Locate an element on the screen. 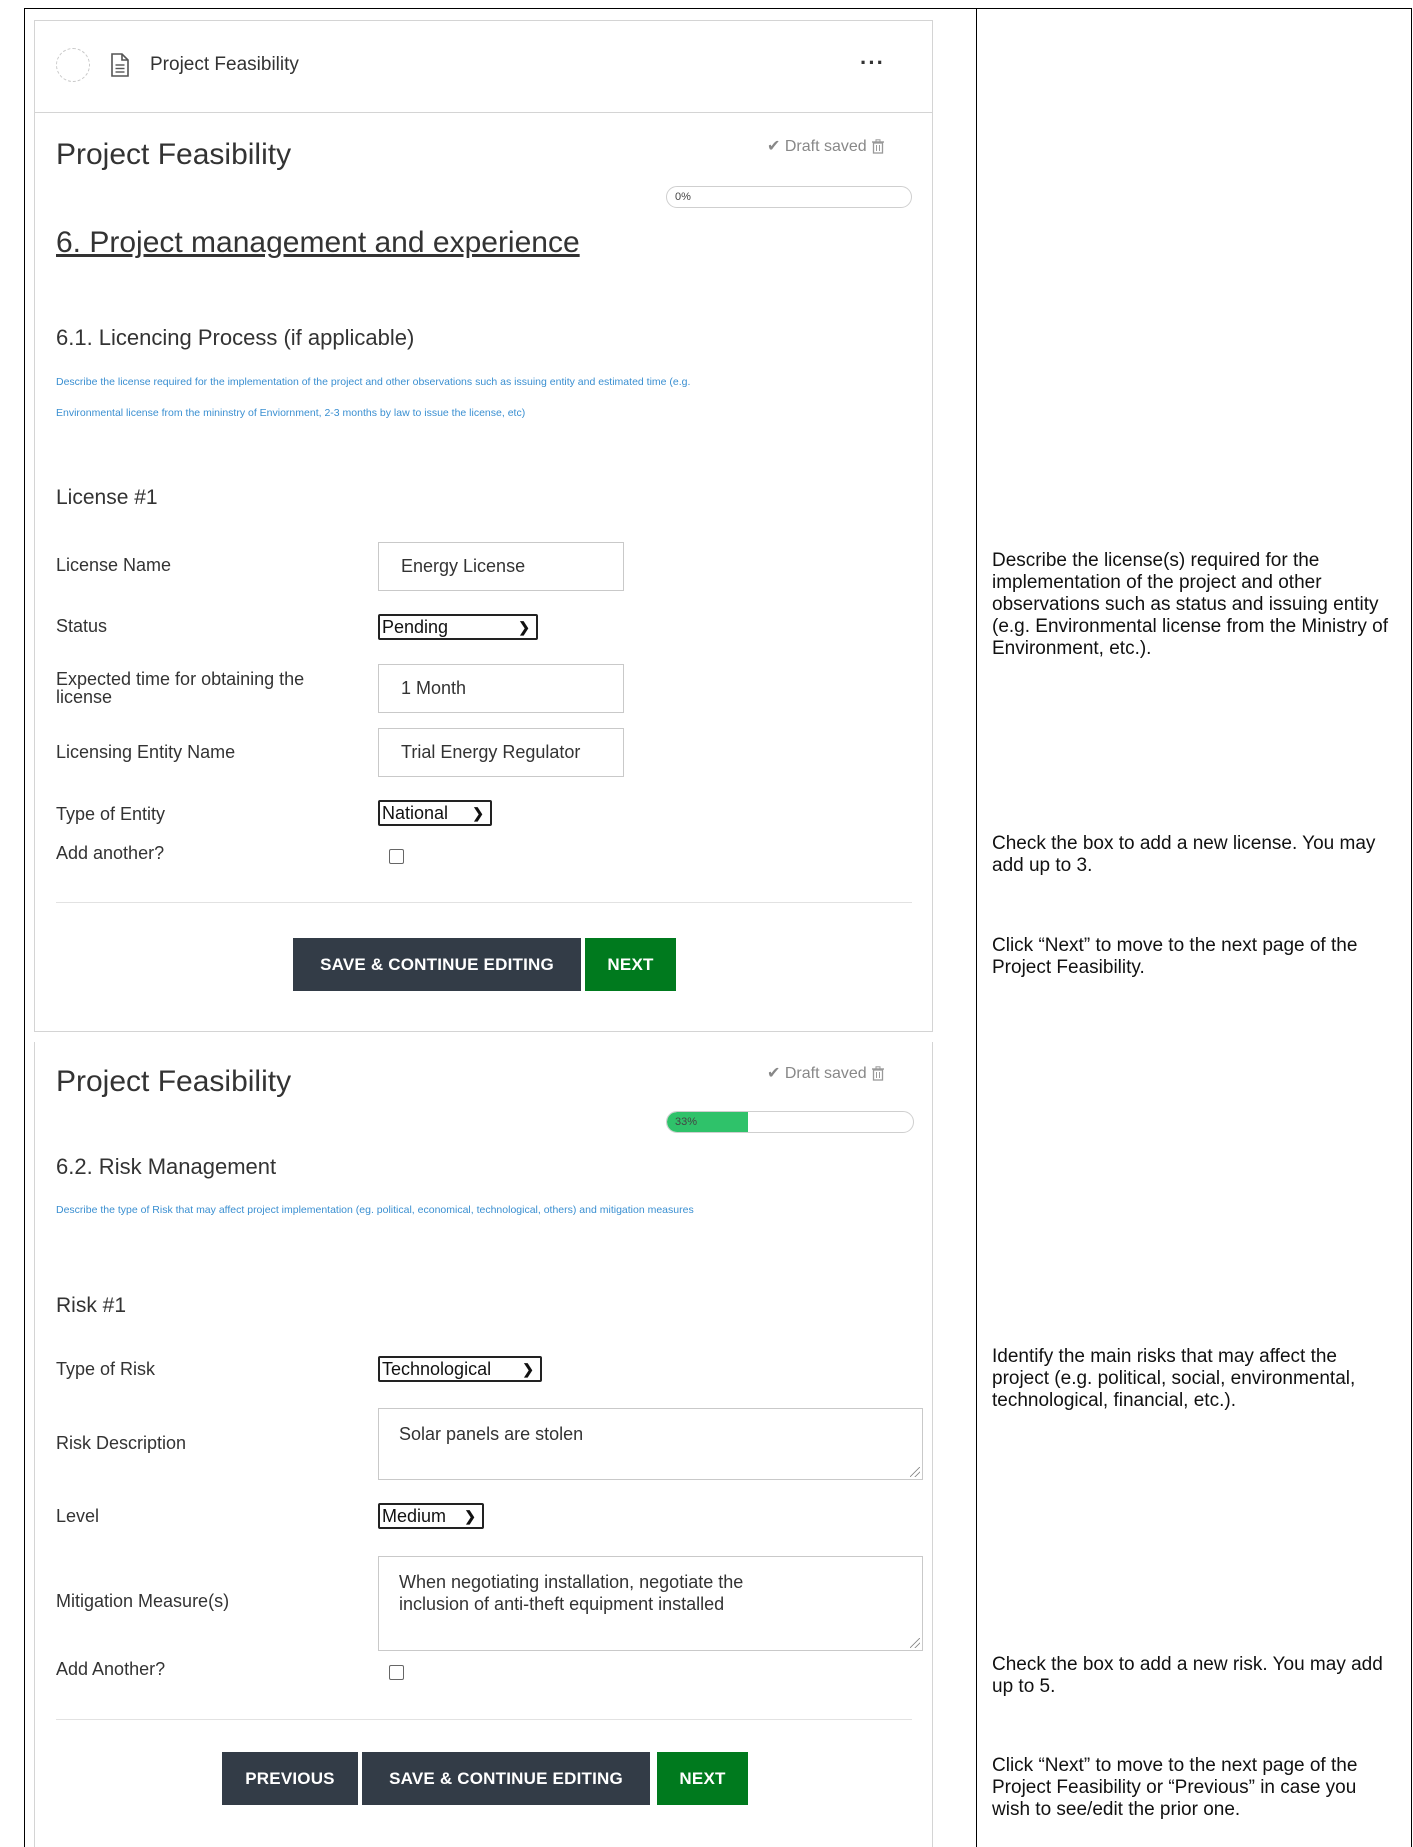 The width and height of the screenshot is (1413, 1847). level-select: Medium ❯ is located at coordinates (431, 1516).